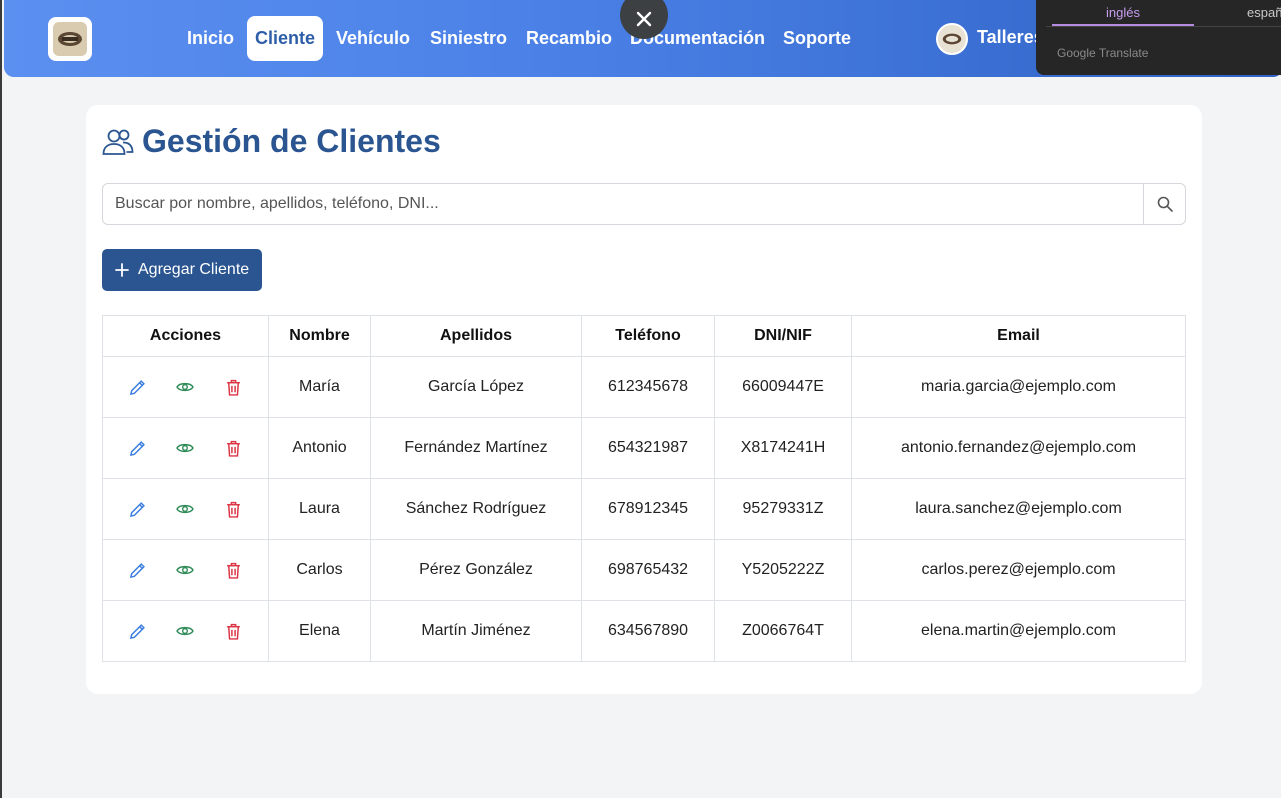 Image resolution: width=1281 pixels, height=798 pixels. Describe the element at coordinates (783, 387) in the screenshot. I see `cell-dni: 66009447E` at that location.